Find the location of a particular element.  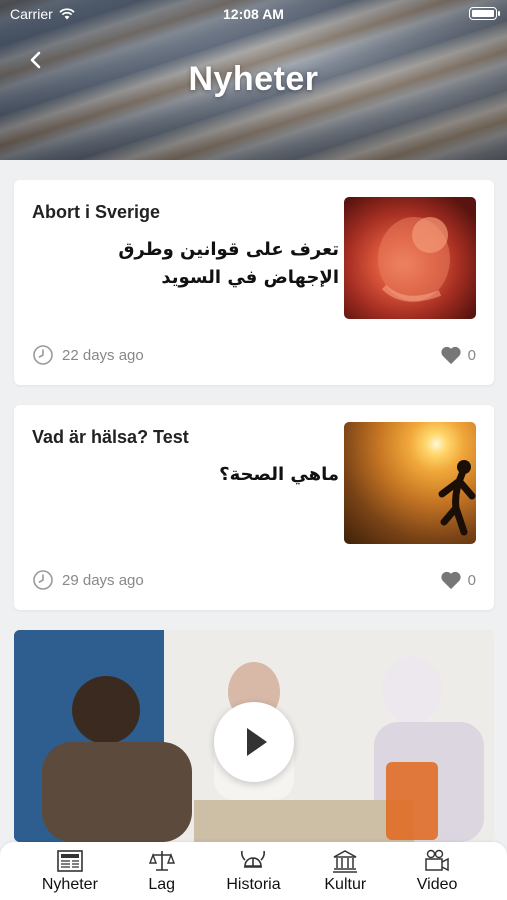

article-date: 29 days ago is located at coordinates (103, 580).